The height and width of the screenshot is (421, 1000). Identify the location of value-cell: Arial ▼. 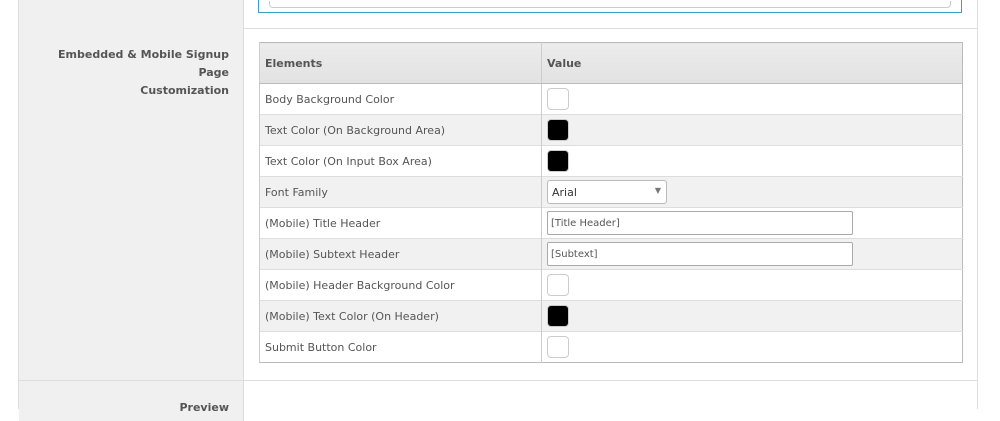
(752, 192).